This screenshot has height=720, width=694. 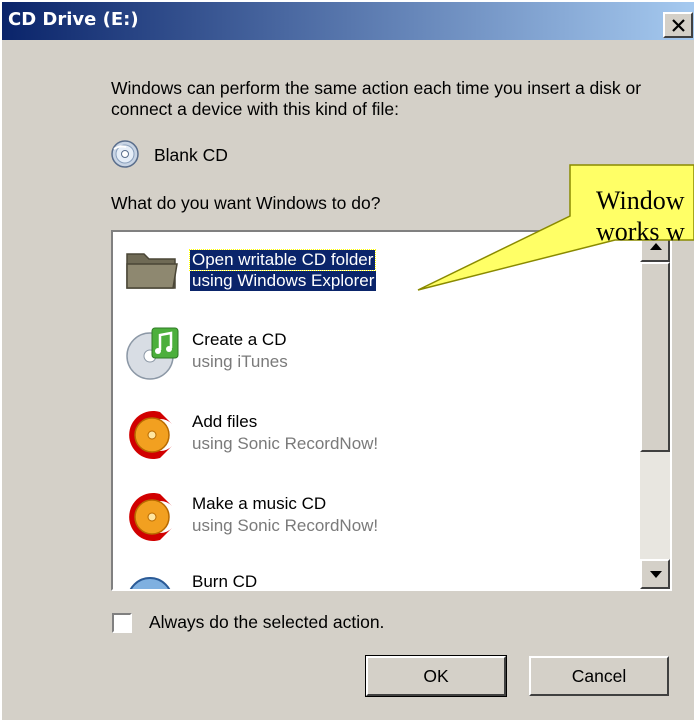 What do you see at coordinates (122, 623) in the screenshot?
I see `always-do-checkbox` at bounding box center [122, 623].